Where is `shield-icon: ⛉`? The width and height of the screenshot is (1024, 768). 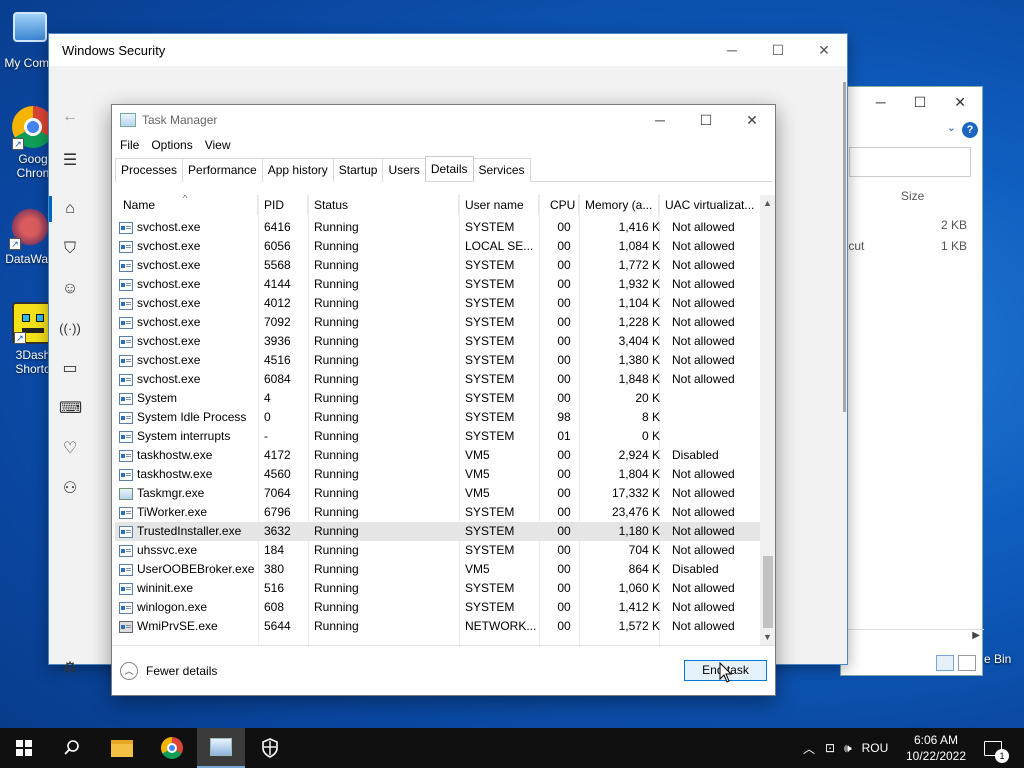 shield-icon: ⛉ is located at coordinates (70, 249).